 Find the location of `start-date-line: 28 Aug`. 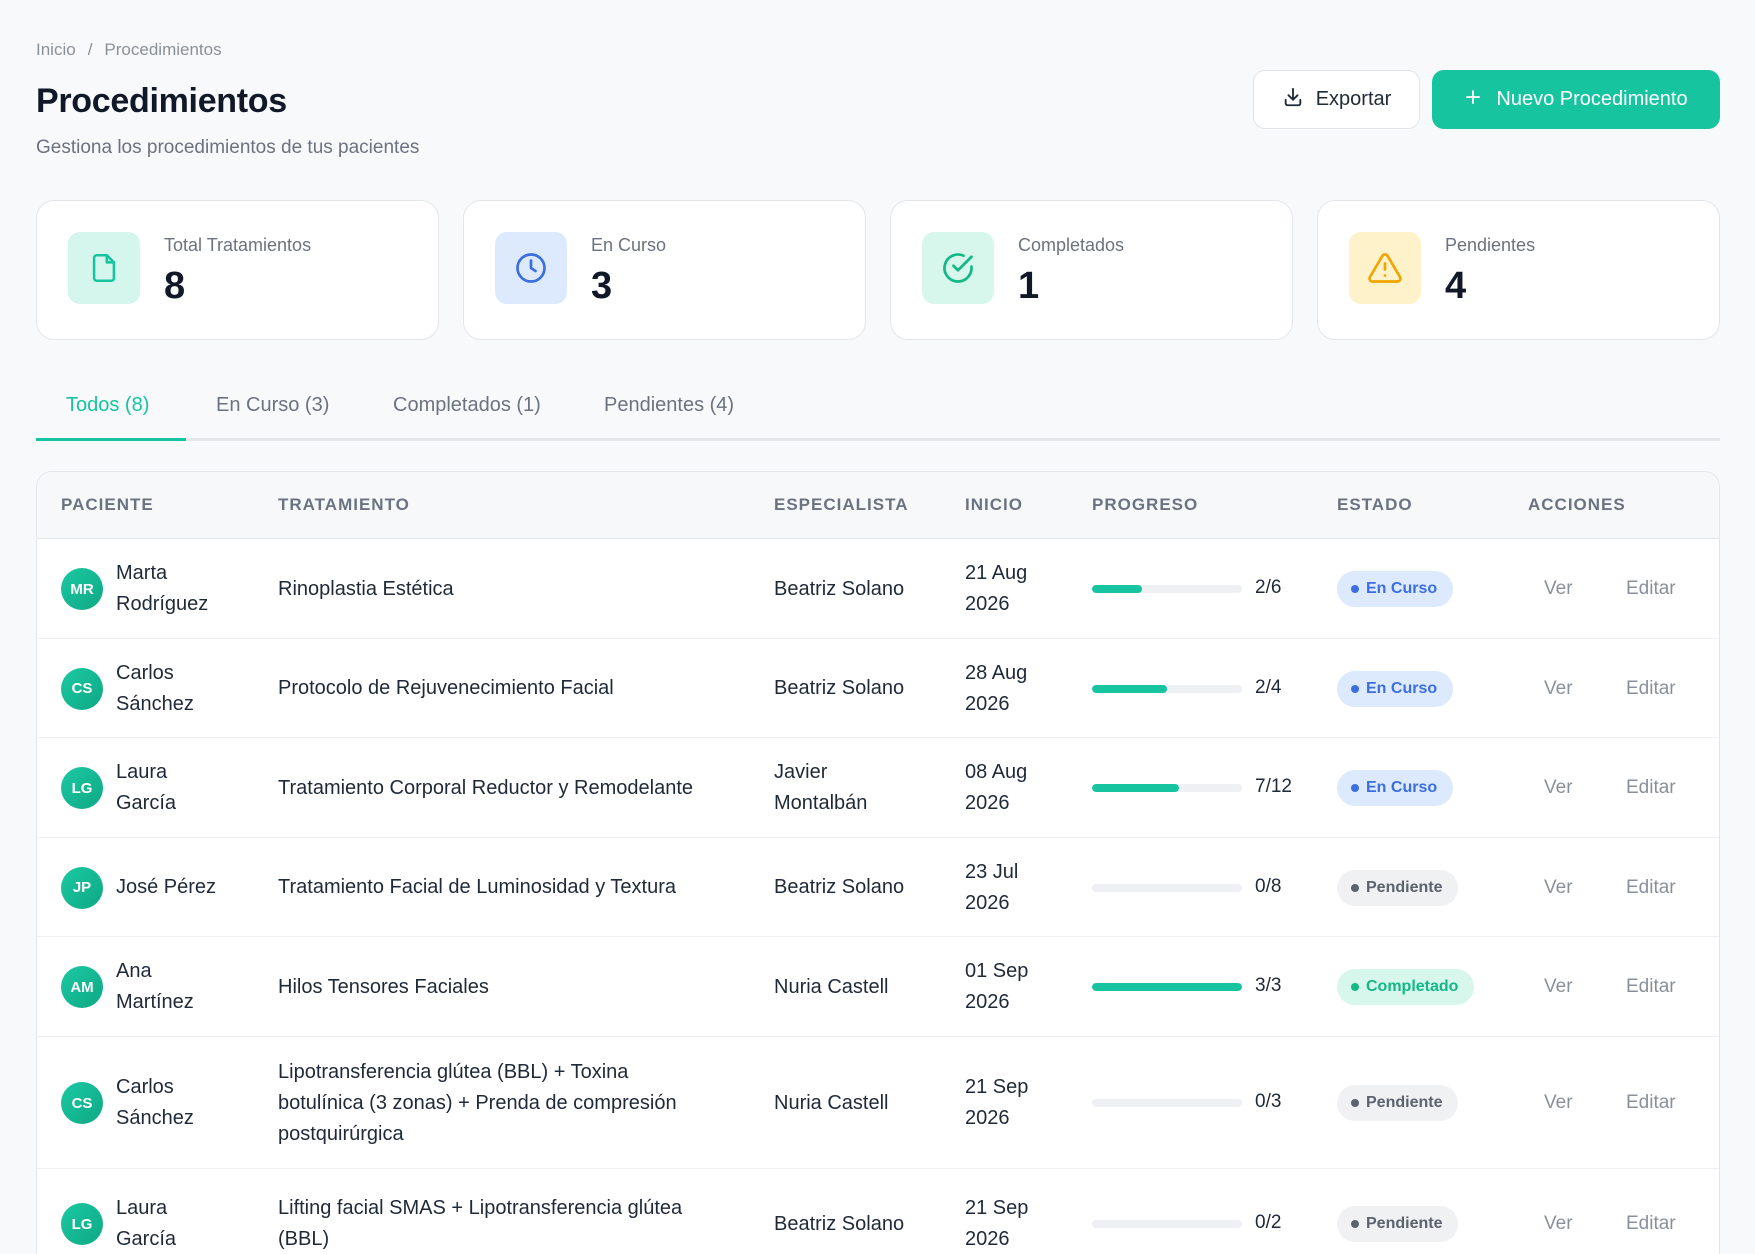

start-date-line: 28 Aug is located at coordinates (996, 672).